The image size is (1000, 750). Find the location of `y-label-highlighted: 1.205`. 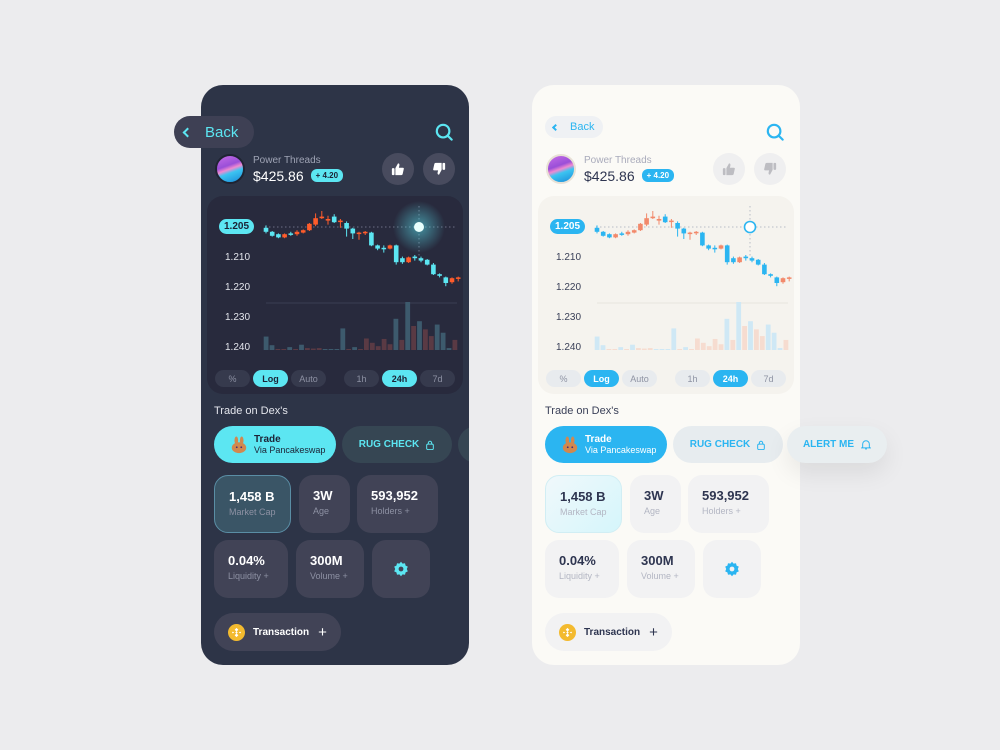

y-label-highlighted: 1.205 is located at coordinates (237, 226).